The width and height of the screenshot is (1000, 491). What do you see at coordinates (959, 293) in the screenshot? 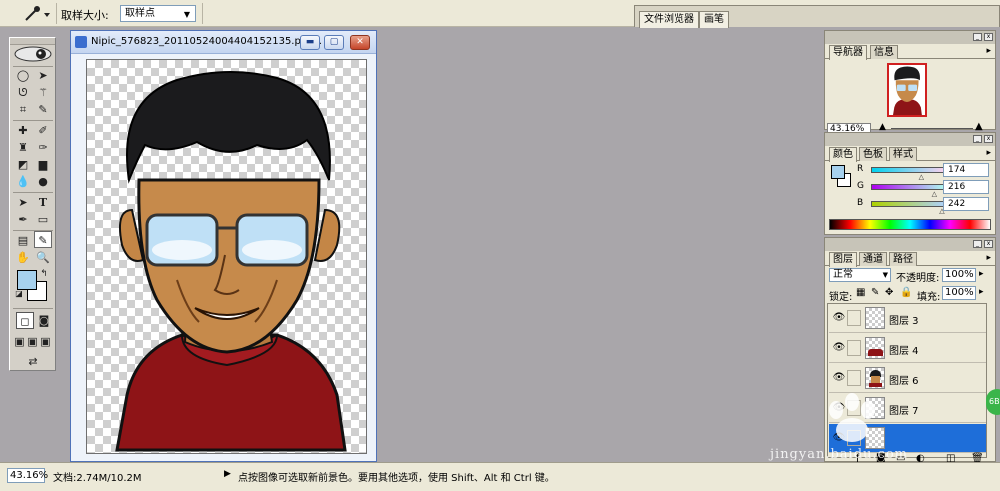
I see `fill-field: 100%` at bounding box center [959, 293].